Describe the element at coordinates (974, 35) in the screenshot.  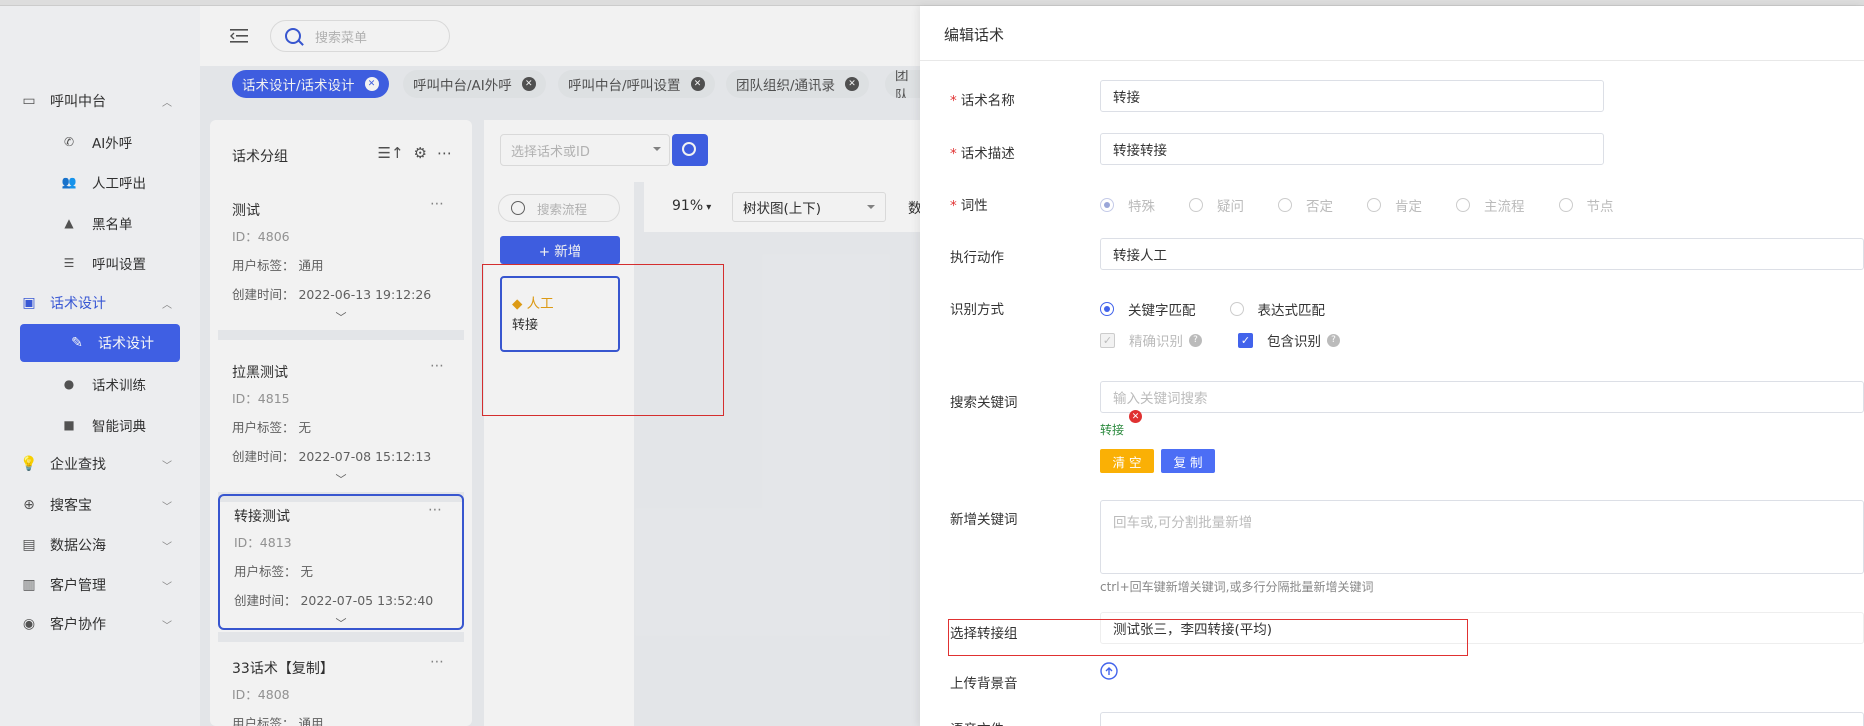
I see `drawer-title: 编辑话术` at that location.